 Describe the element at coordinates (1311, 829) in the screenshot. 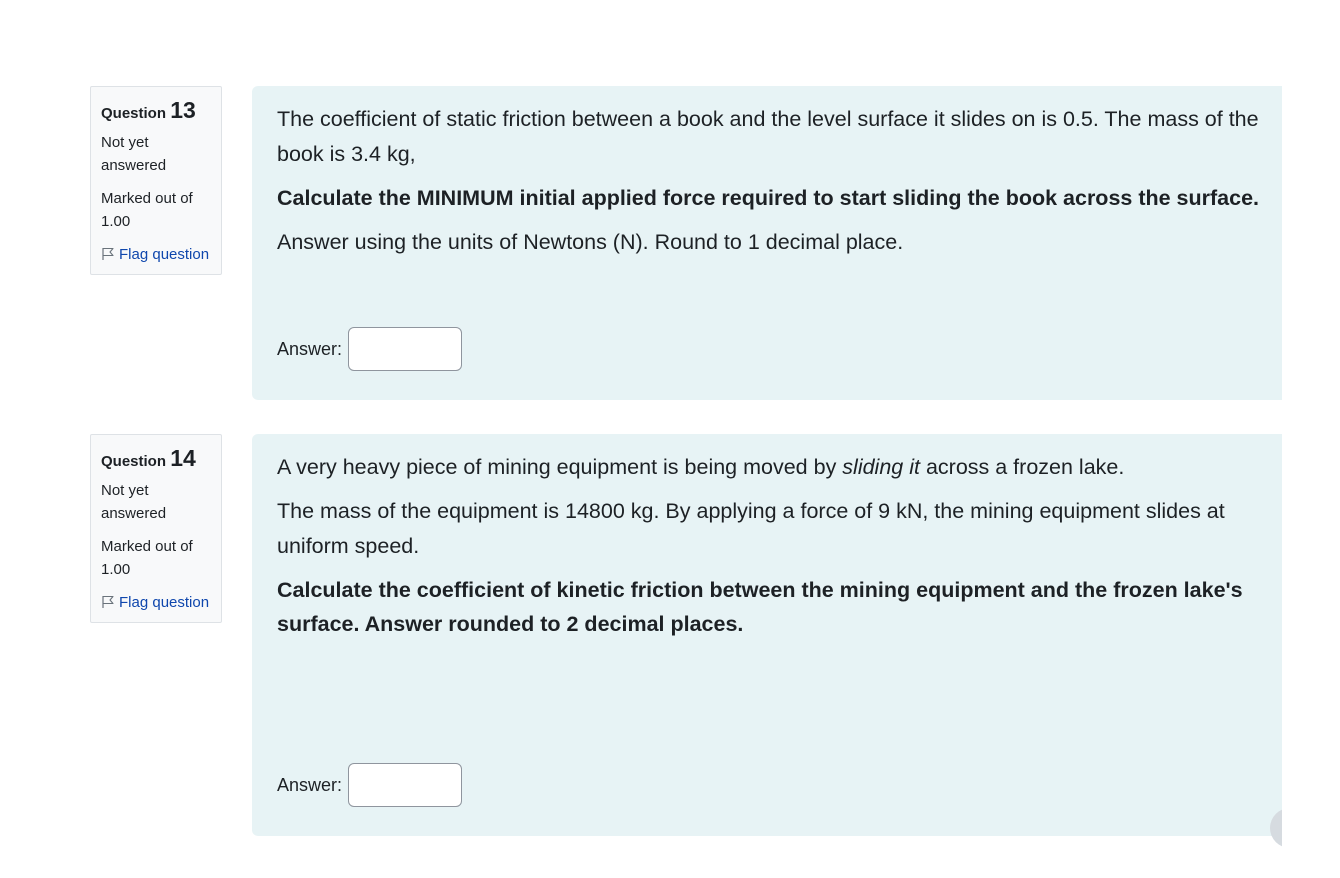

I see `page-edge` at that location.